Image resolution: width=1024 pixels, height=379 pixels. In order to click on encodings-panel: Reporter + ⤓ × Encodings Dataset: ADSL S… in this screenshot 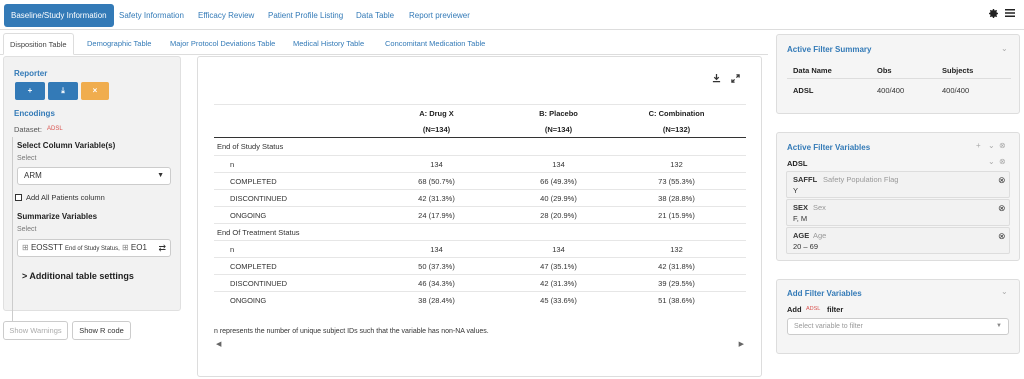, I will do `click(92, 195)`.